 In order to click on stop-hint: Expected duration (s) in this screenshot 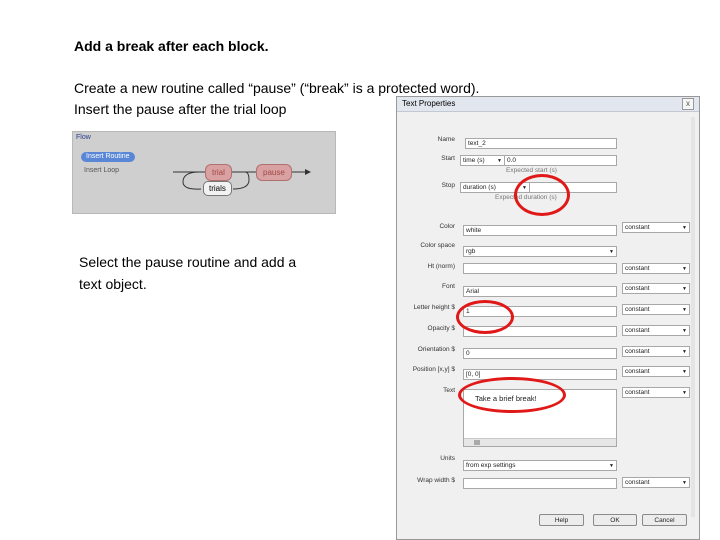, I will do `click(526, 197)`.